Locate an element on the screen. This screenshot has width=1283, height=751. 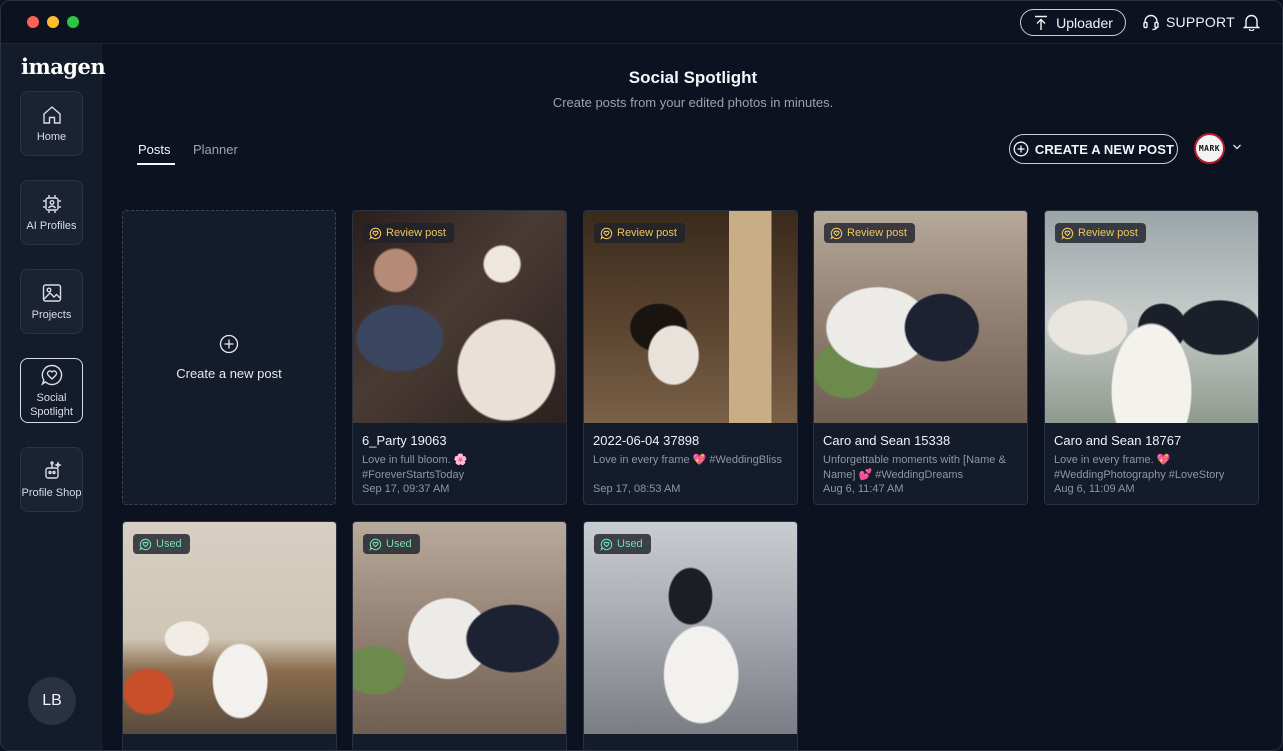
post-title: 6_Party 19063 is located at coordinates (404, 440).